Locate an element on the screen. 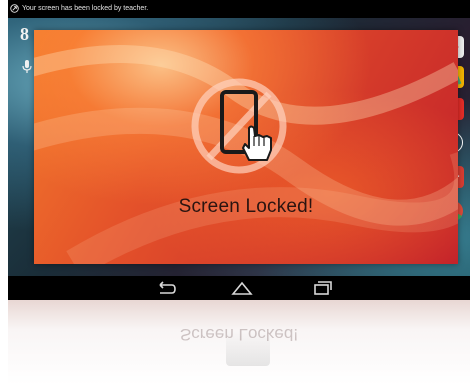  recents-icon is located at coordinates (322, 288).